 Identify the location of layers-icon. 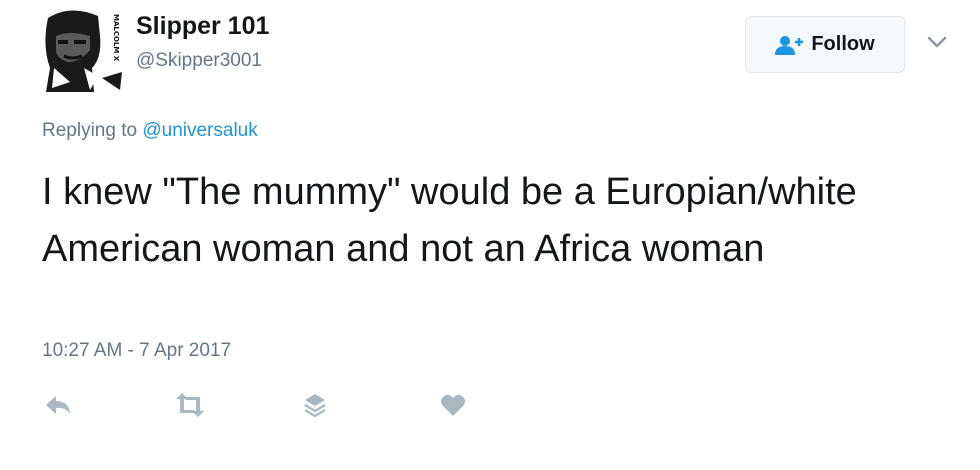
(315, 406).